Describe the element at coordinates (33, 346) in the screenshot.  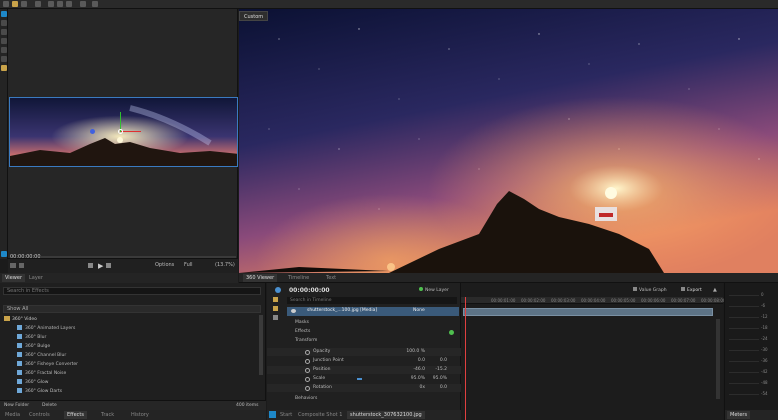
I see `fx-item: 360° Bulge` at that location.